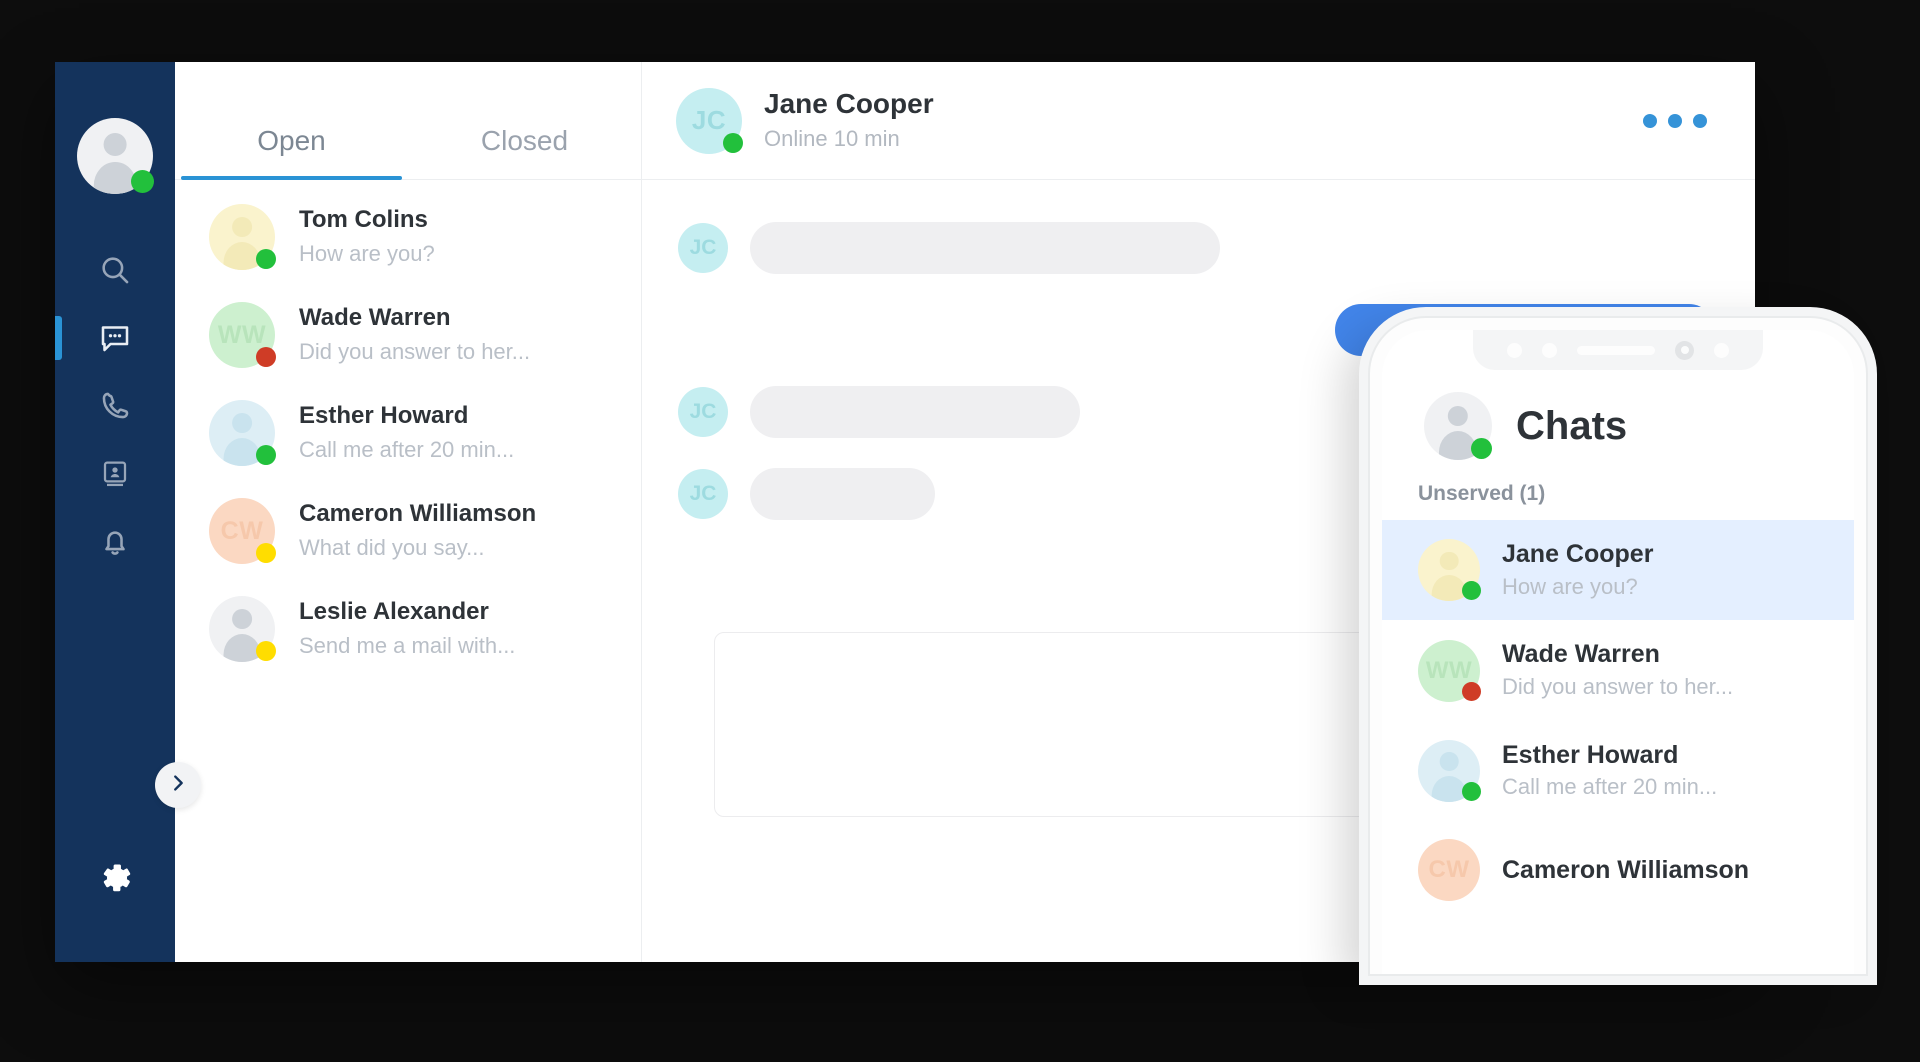 The image size is (1920, 1062). What do you see at coordinates (408, 121) in the screenshot?
I see `conversation-tabs: Open Closed` at bounding box center [408, 121].